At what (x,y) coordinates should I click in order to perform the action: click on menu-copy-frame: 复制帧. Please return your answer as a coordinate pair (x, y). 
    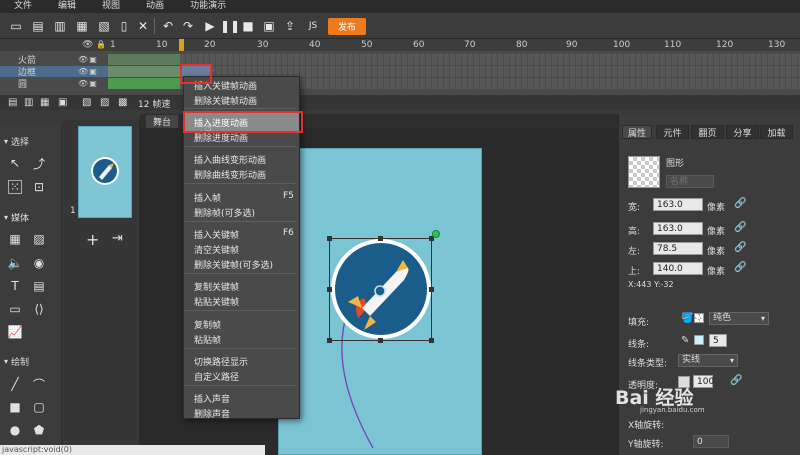
    Looking at the image, I should click on (207, 324).